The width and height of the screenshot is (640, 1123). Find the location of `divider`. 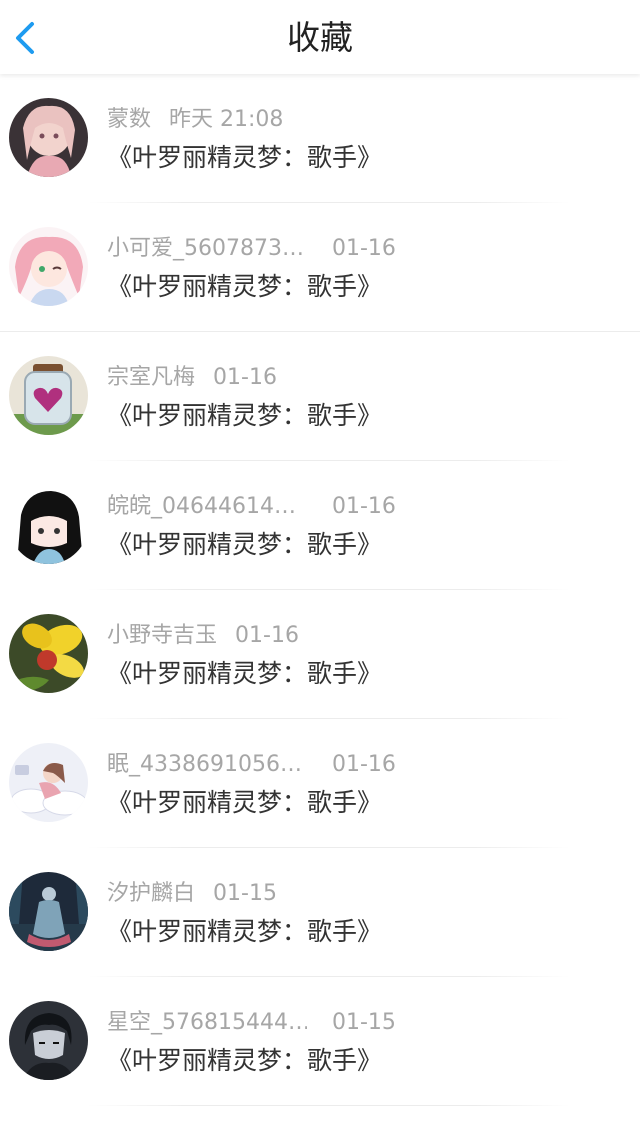

divider is located at coordinates (329, 1105).